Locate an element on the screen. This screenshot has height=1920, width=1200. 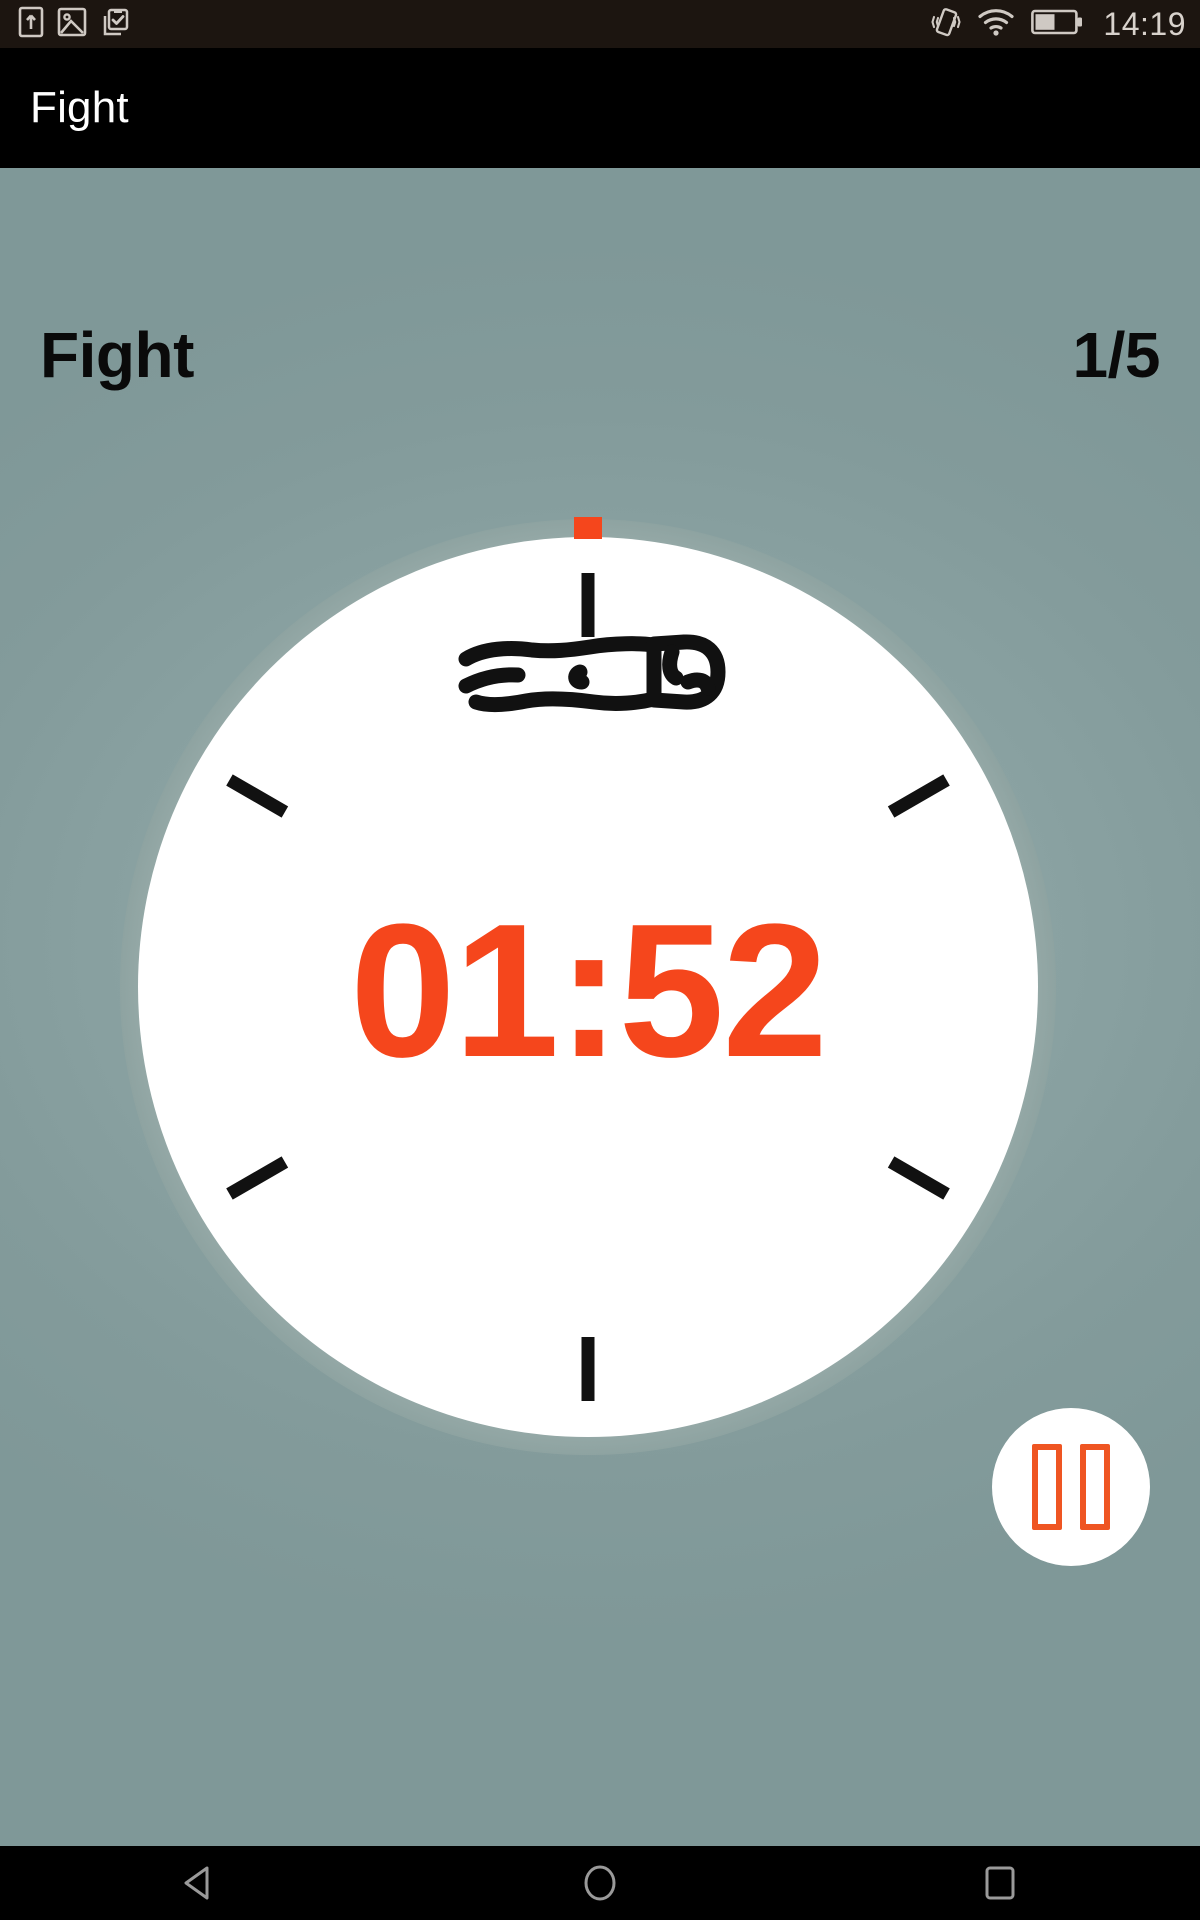
recents-icon is located at coordinates (1000, 1883).